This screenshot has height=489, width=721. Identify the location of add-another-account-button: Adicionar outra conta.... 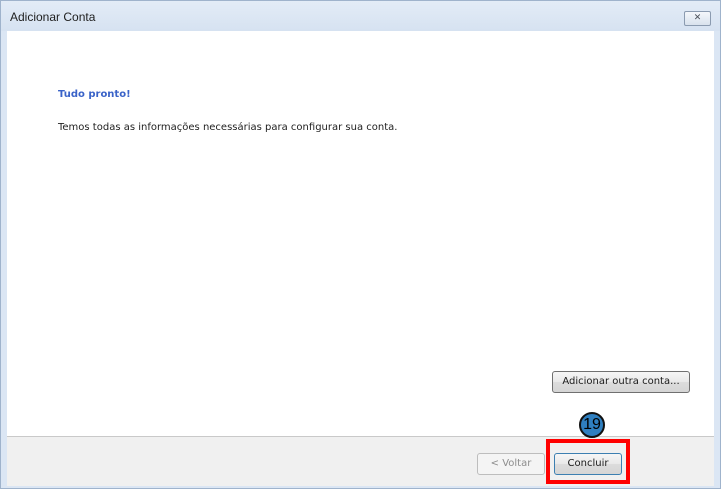
(621, 382).